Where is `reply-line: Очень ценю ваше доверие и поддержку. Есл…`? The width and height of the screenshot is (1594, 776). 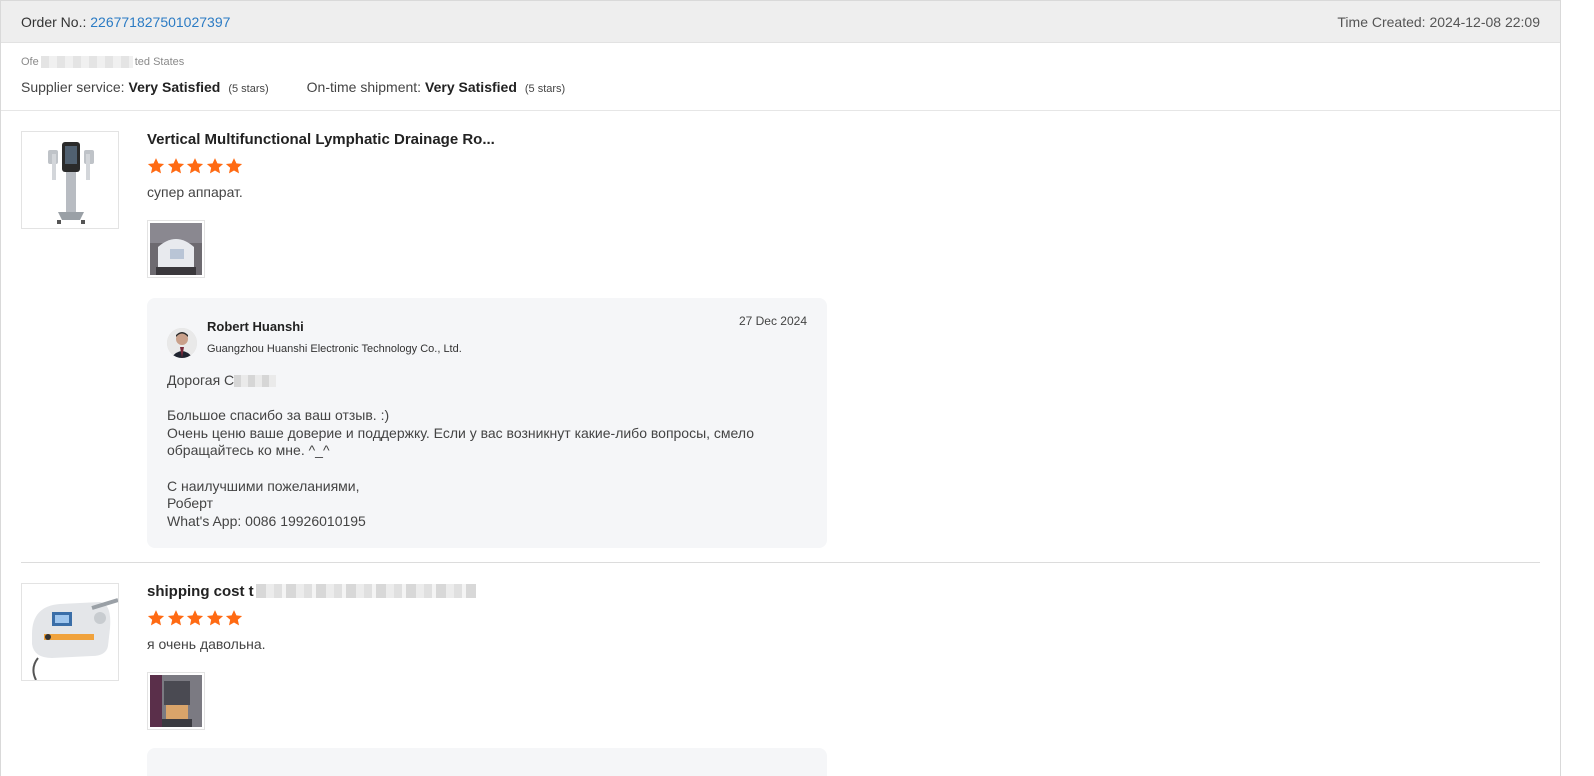
reply-line: Очень ценю ваше доверие и поддержку. Есл… is located at coordinates (460, 441).